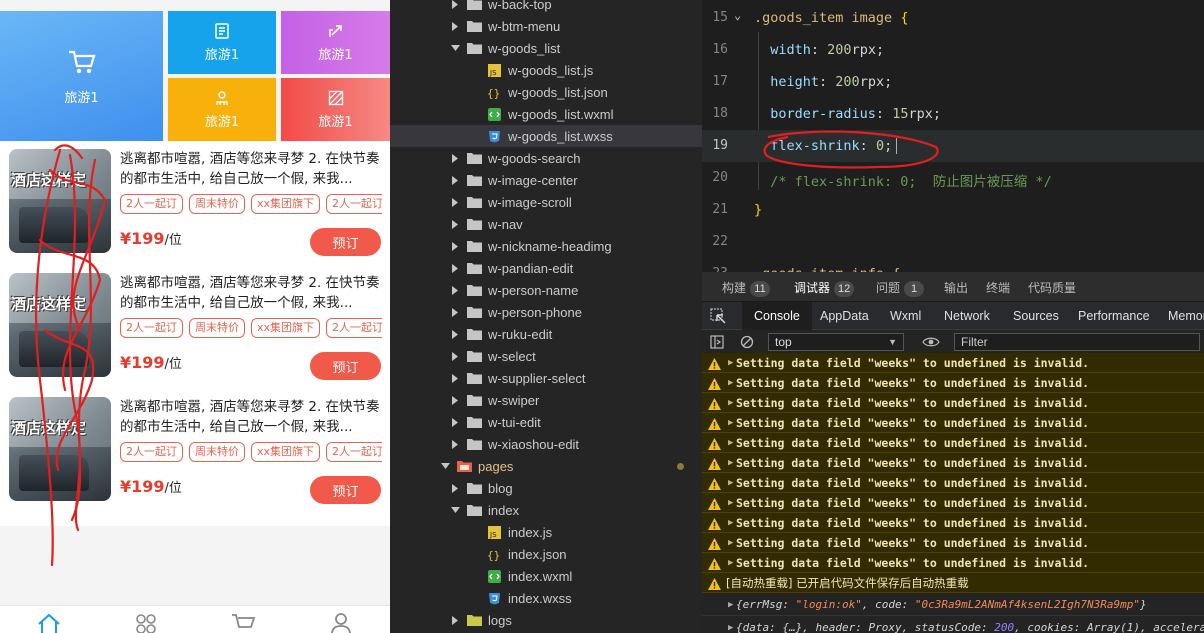 Image resolution: width=1204 pixels, height=633 pixels. Describe the element at coordinates (546, 444) in the screenshot. I see `tree-item: w-xiaoshou-edit` at that location.